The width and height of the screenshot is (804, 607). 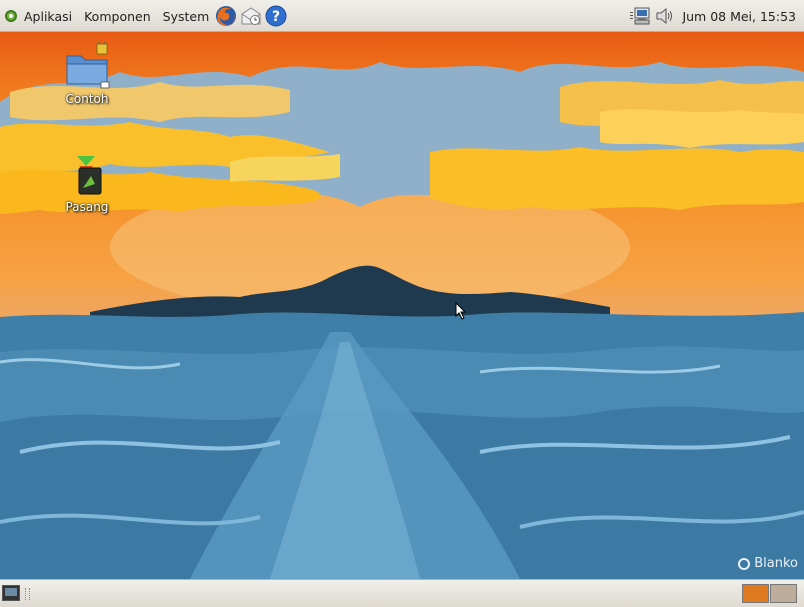 What do you see at coordinates (11, 16) in the screenshot?
I see `ubuntu-logo-icon` at bounding box center [11, 16].